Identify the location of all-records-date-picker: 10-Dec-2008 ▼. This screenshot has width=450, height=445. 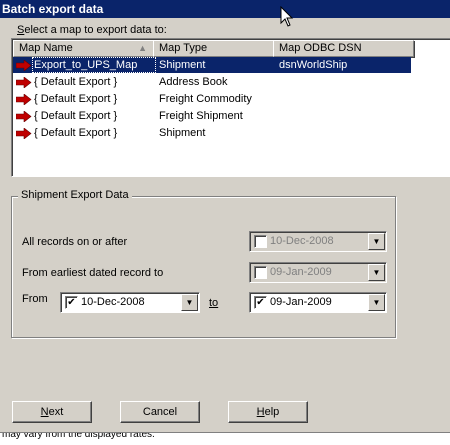
(318, 241).